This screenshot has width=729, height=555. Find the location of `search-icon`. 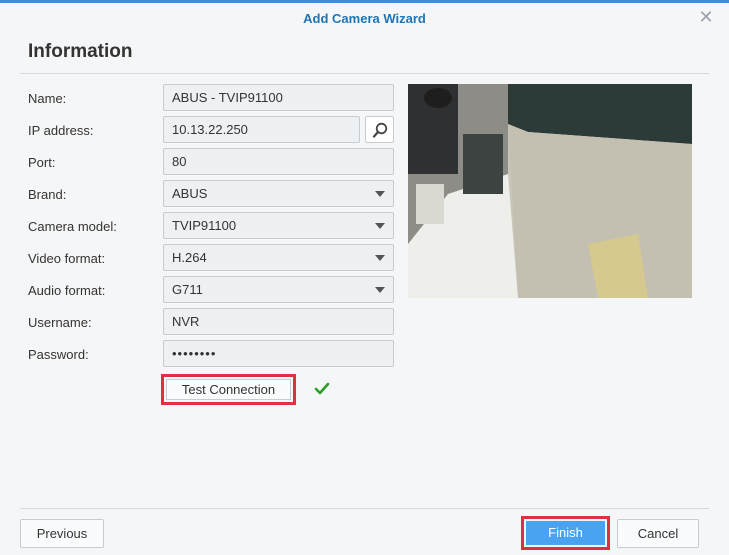

search-icon is located at coordinates (380, 130).